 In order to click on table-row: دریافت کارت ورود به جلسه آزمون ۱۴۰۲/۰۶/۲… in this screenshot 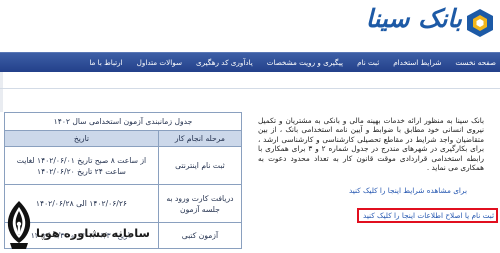, I will do `click(123, 203)`.